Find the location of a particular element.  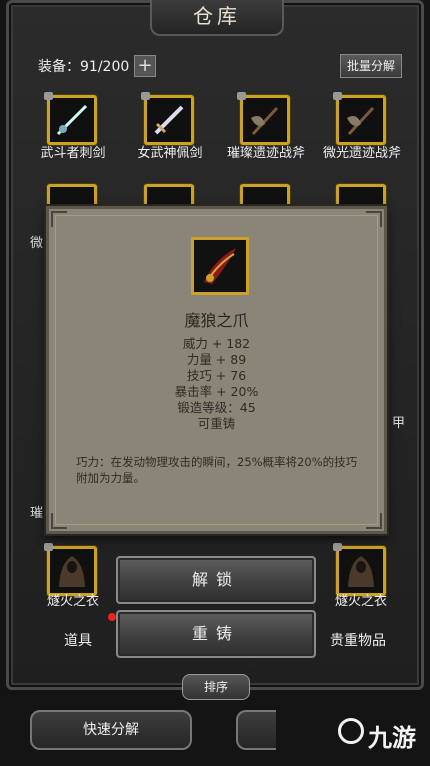

item-slot-sword is located at coordinates (167, 118).